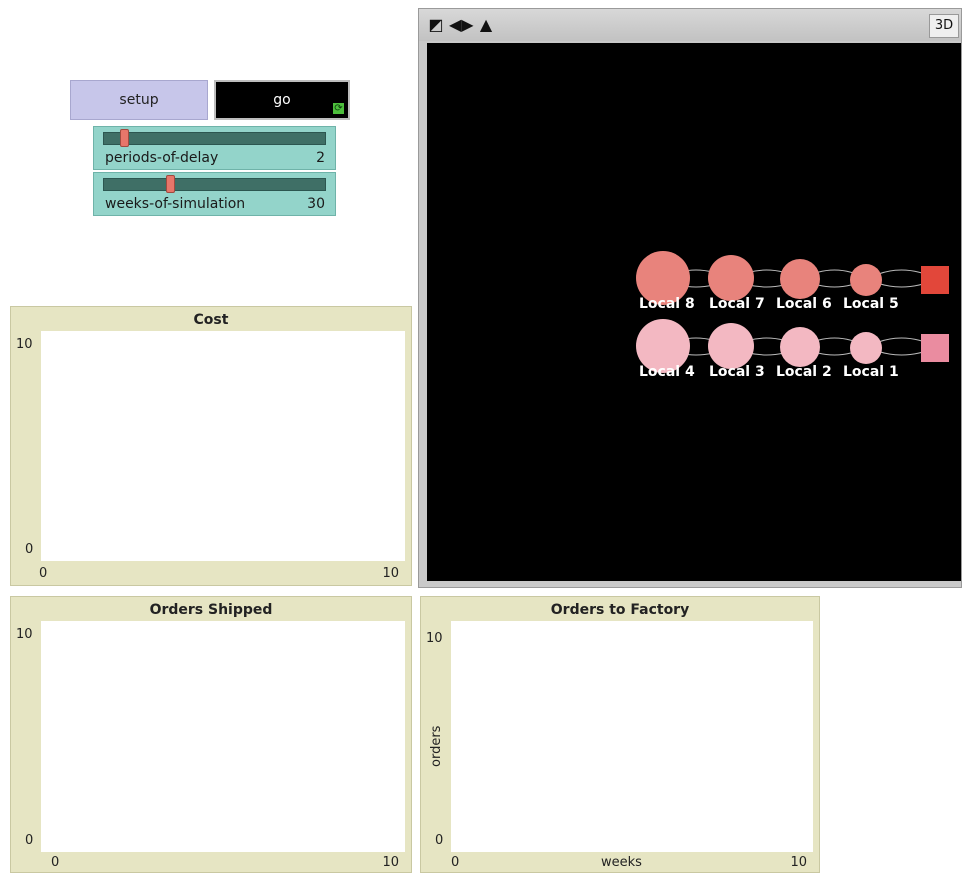 The width and height of the screenshot is (962, 873). I want to click on local-5-node, so click(866, 280).